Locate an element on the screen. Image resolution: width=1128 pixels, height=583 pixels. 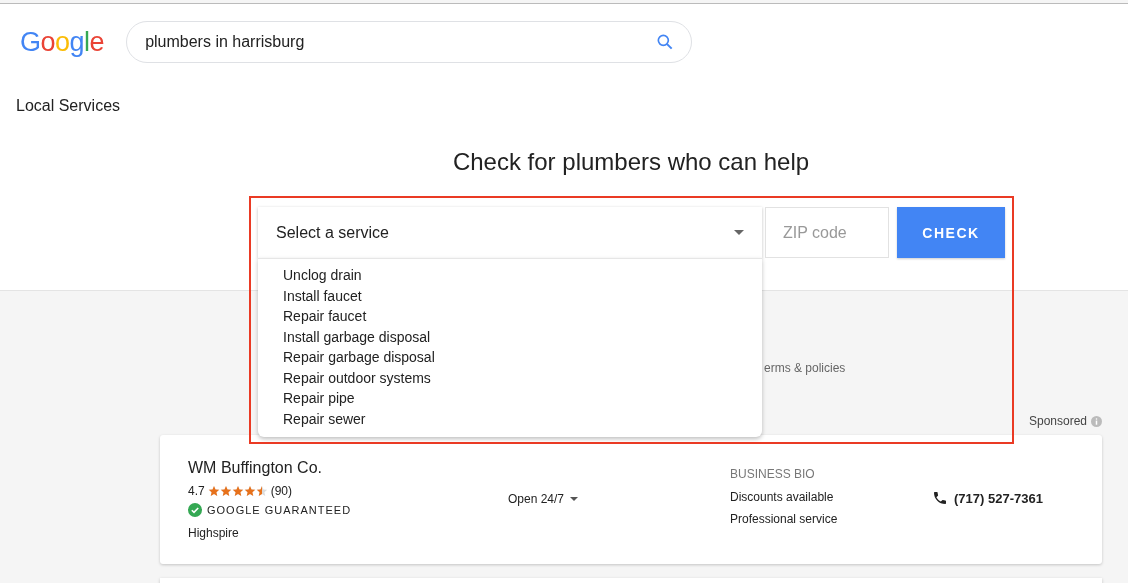
guarantee-label: GOOGLE GUARANTEED is located at coordinates (279, 510).